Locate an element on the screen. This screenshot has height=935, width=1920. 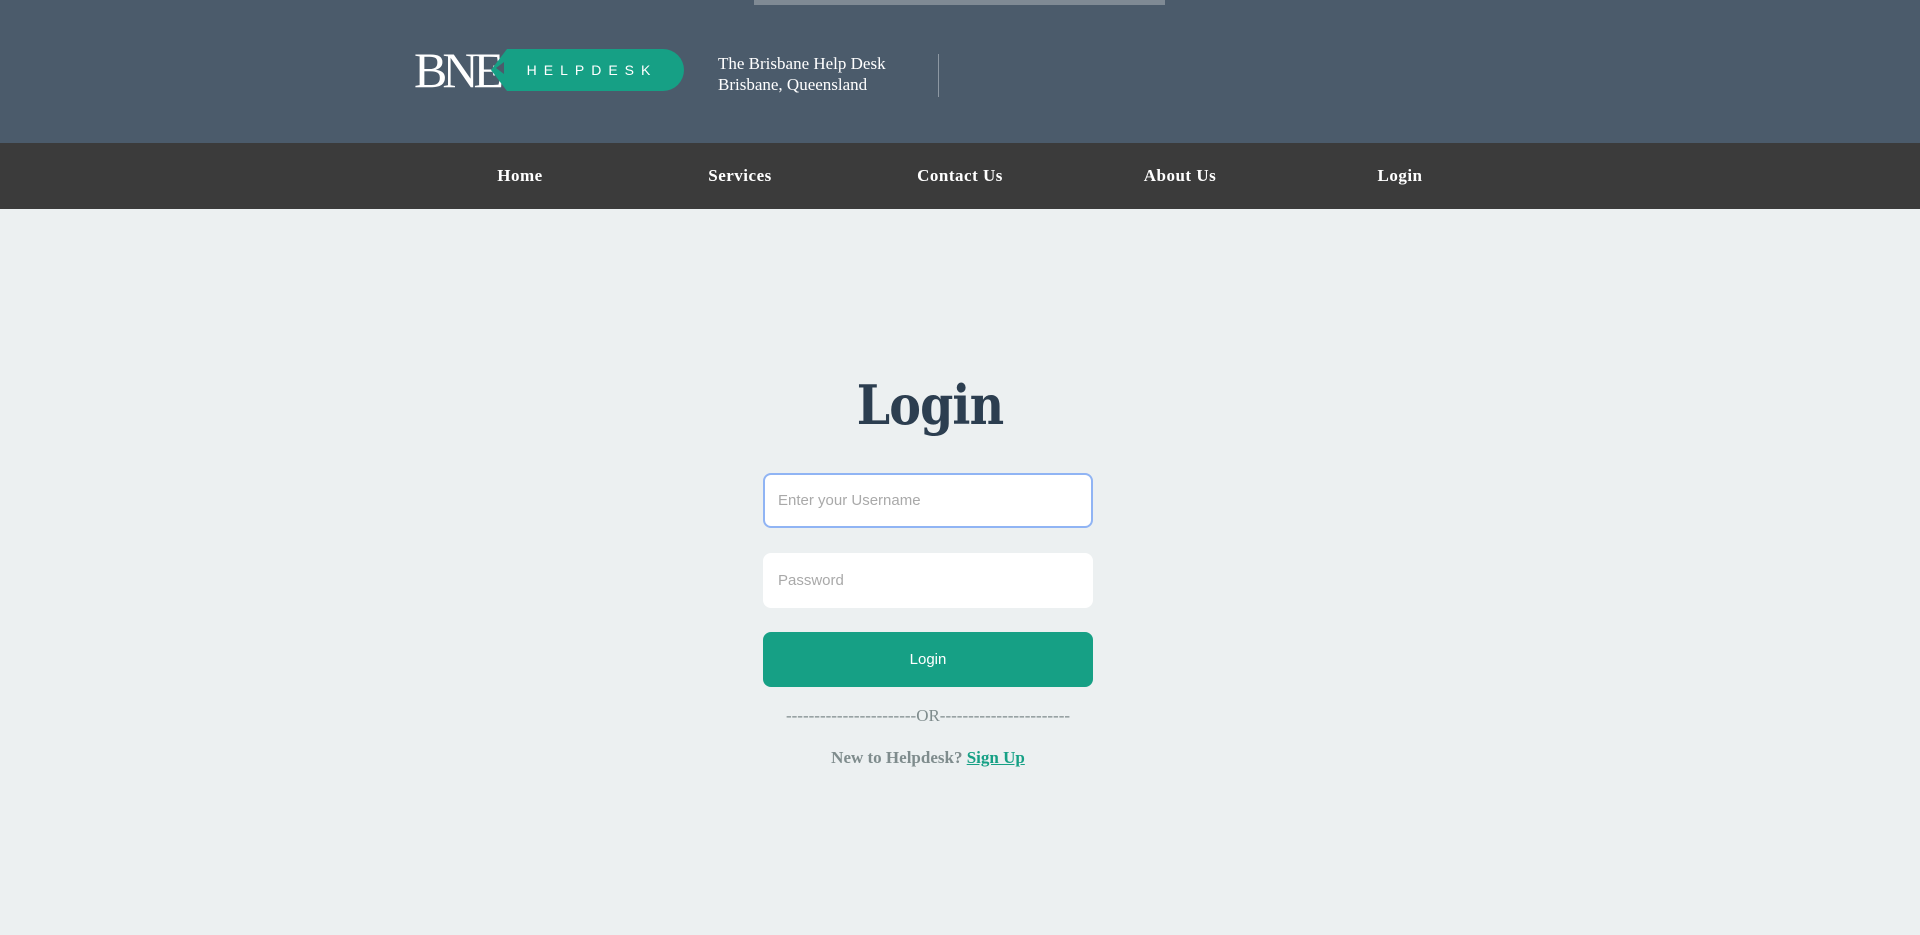
nav-item-contact-us: Contact Us is located at coordinates (960, 176).